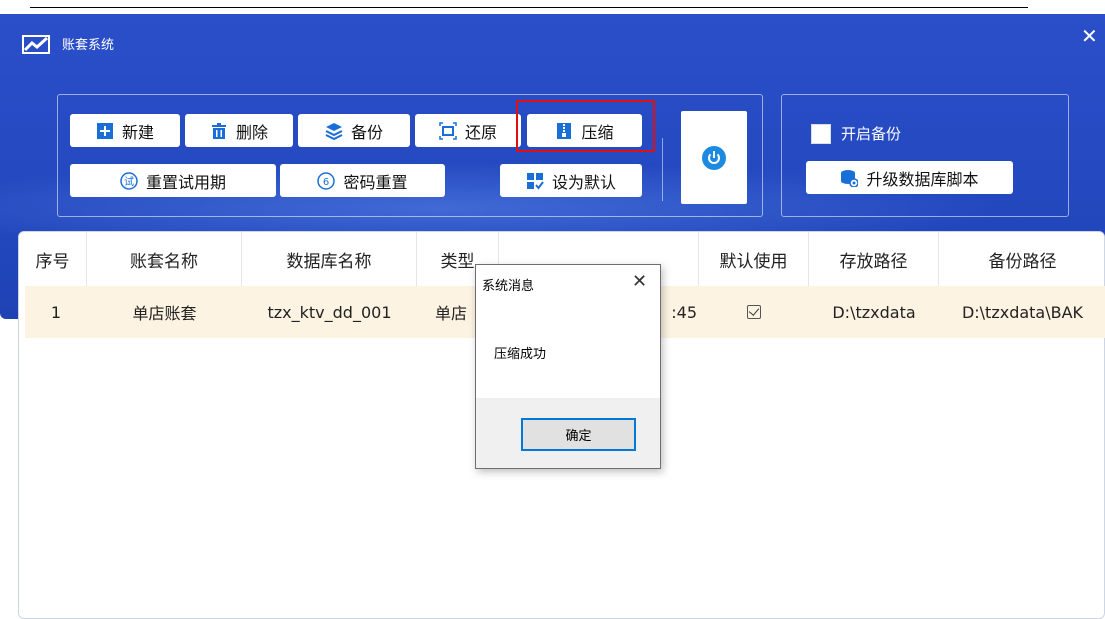 This screenshot has height=619, width=1105. I want to click on backup-button: 备份, so click(354, 130).